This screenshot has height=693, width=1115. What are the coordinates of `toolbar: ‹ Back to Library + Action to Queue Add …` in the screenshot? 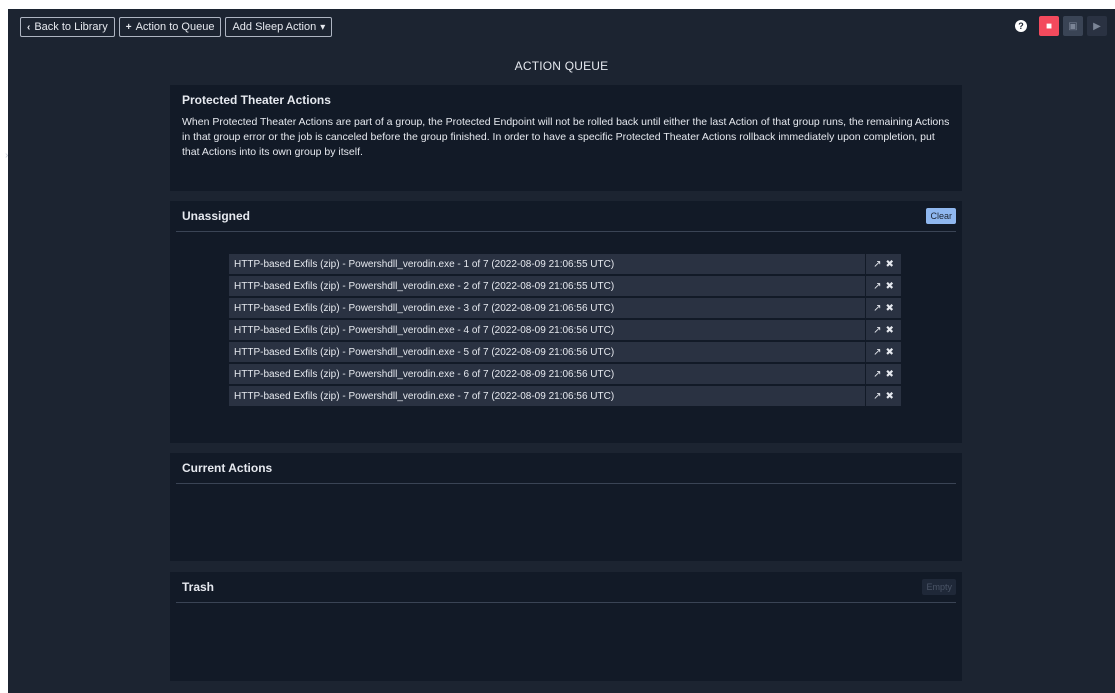 It's located at (176, 27).